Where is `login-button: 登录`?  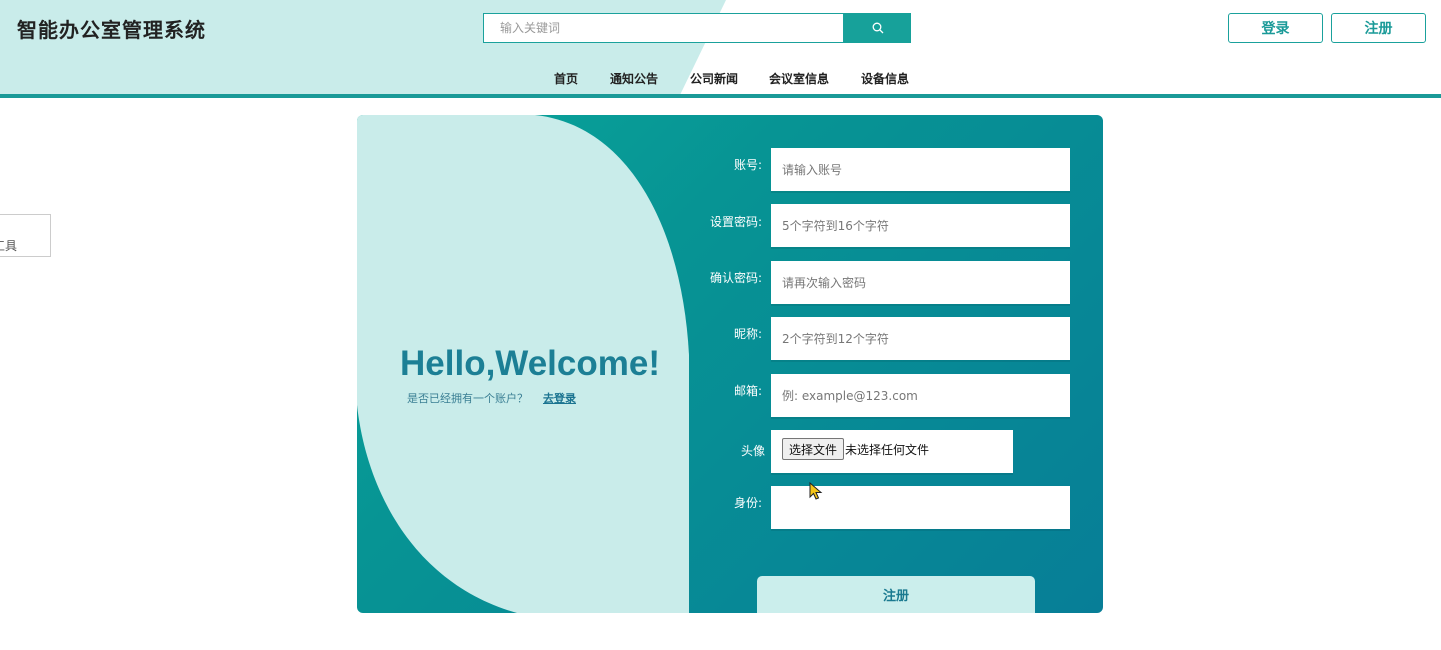 login-button: 登录 is located at coordinates (1275, 28).